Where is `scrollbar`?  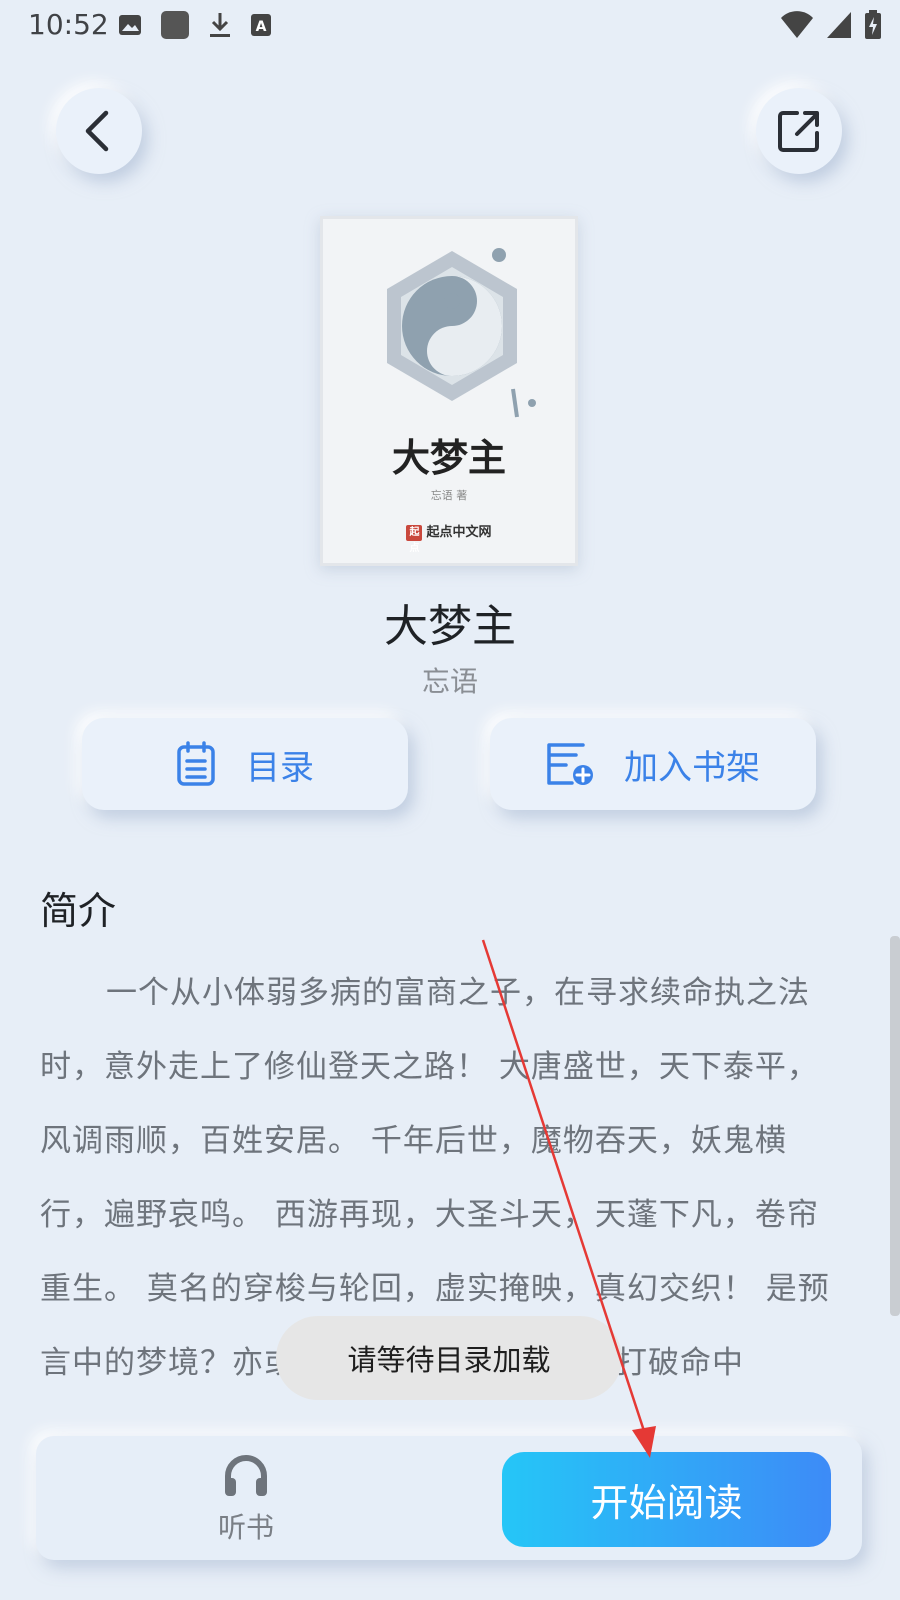
scrollbar is located at coordinates (895, 1126).